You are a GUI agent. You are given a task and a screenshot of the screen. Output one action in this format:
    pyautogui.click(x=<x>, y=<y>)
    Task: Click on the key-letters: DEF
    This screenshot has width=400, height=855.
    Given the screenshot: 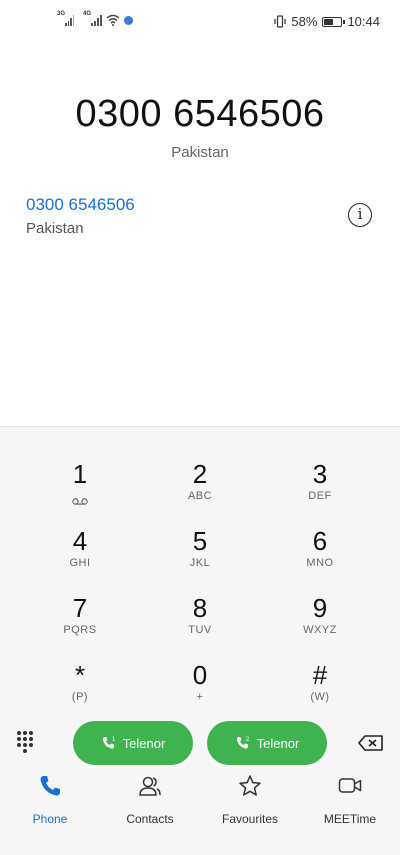 What is the action you would take?
    pyautogui.click(x=320, y=496)
    